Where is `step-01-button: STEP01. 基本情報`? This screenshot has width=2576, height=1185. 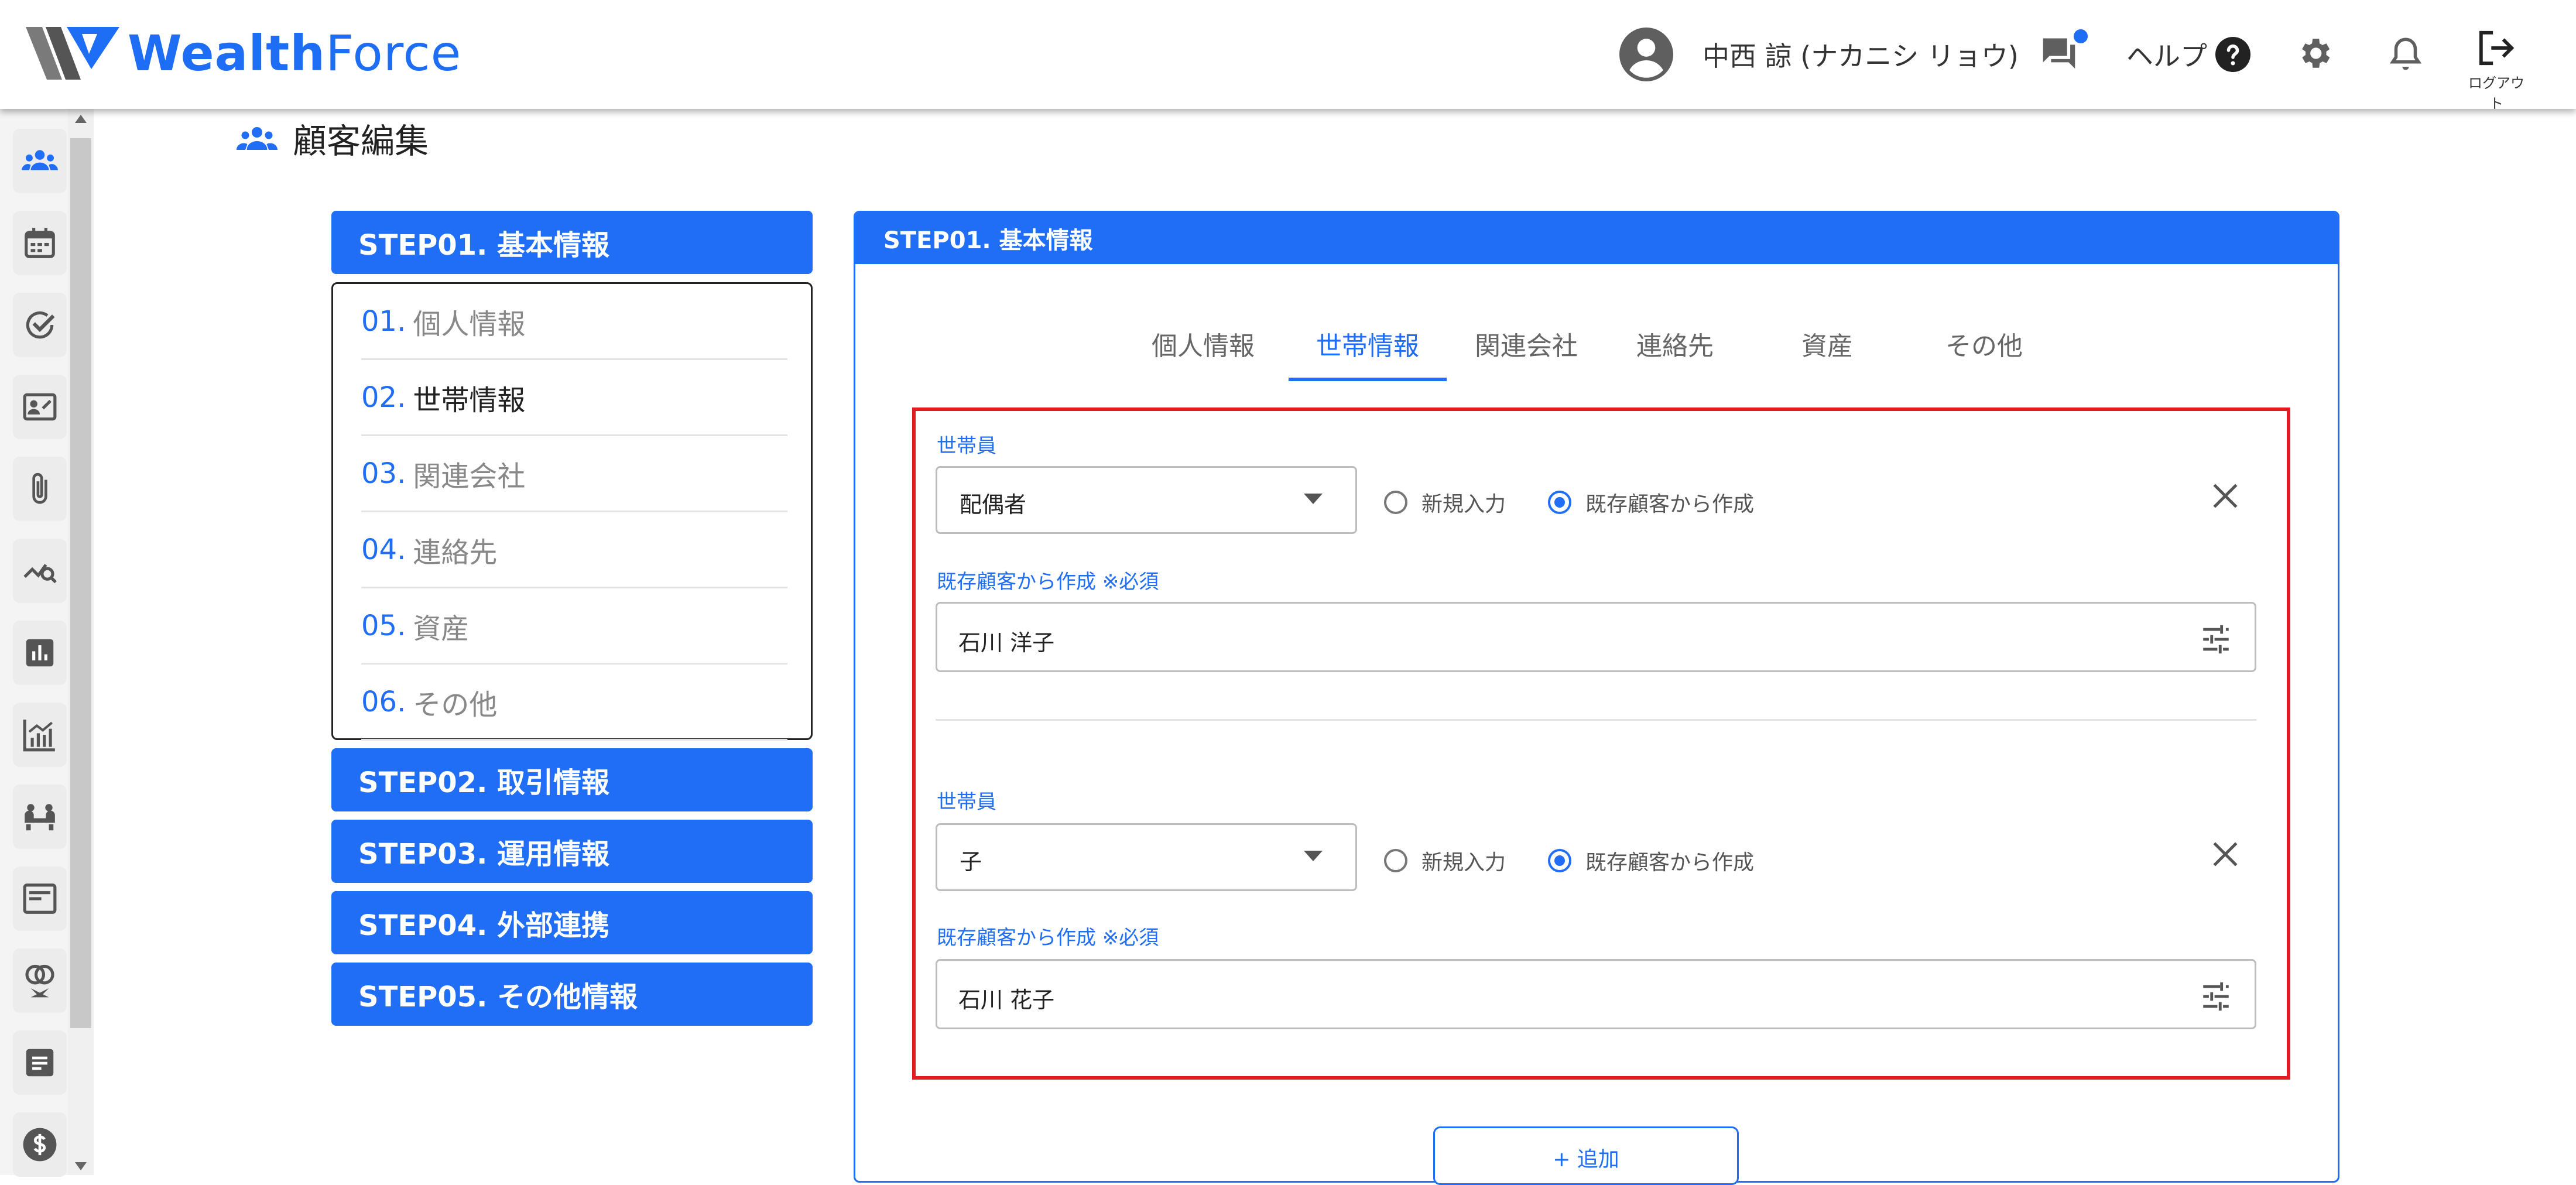
step-01-button: STEP01. 基本情報 is located at coordinates (572, 242).